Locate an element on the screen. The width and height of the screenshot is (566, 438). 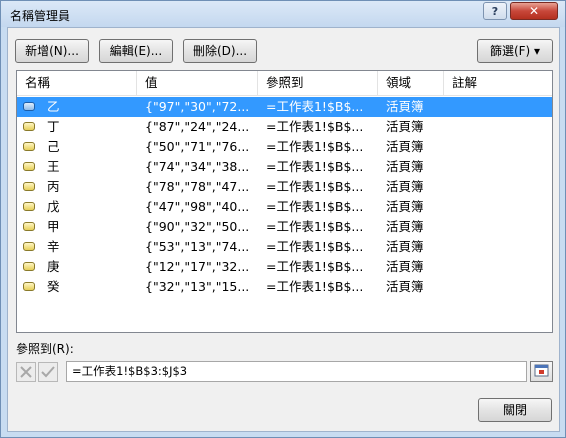
table-row: 丙 {"78","78","47... =工作表1!$B$... 活頁簿 is located at coordinates (284, 187).